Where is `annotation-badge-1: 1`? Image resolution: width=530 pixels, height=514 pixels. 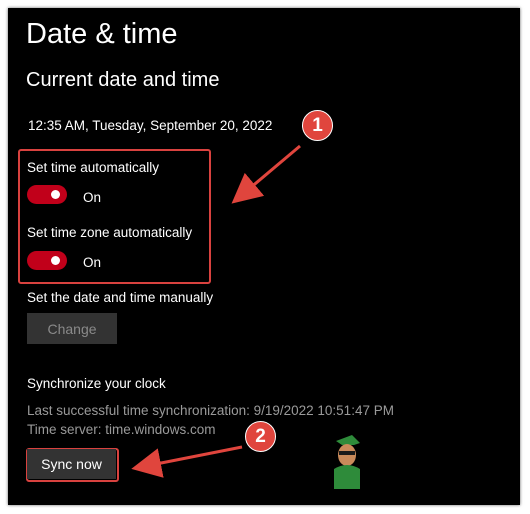
annotation-badge-1: 1 is located at coordinates (317, 125).